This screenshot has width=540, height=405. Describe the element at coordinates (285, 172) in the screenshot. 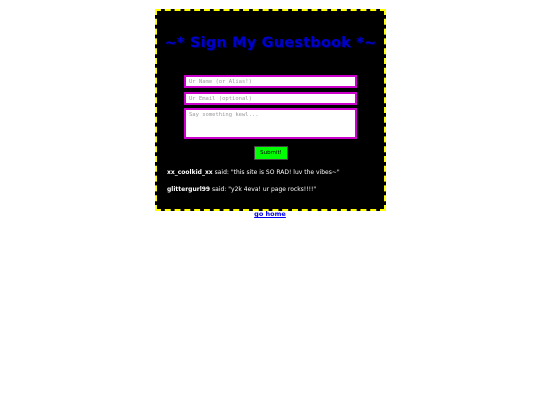

I see `entry-message: "this site is SO RAD! luv the vibes~"` at that location.